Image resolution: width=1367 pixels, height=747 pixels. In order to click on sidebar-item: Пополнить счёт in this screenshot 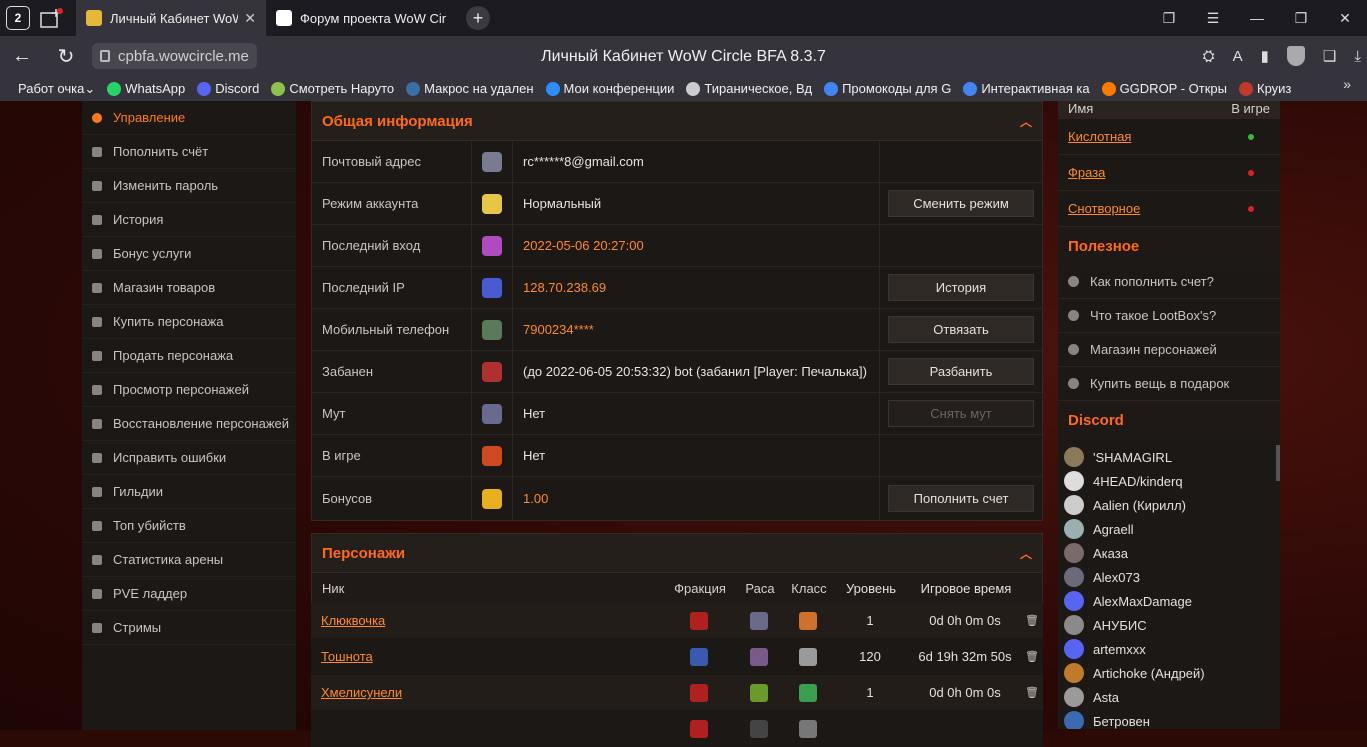, I will do `click(189, 152)`.